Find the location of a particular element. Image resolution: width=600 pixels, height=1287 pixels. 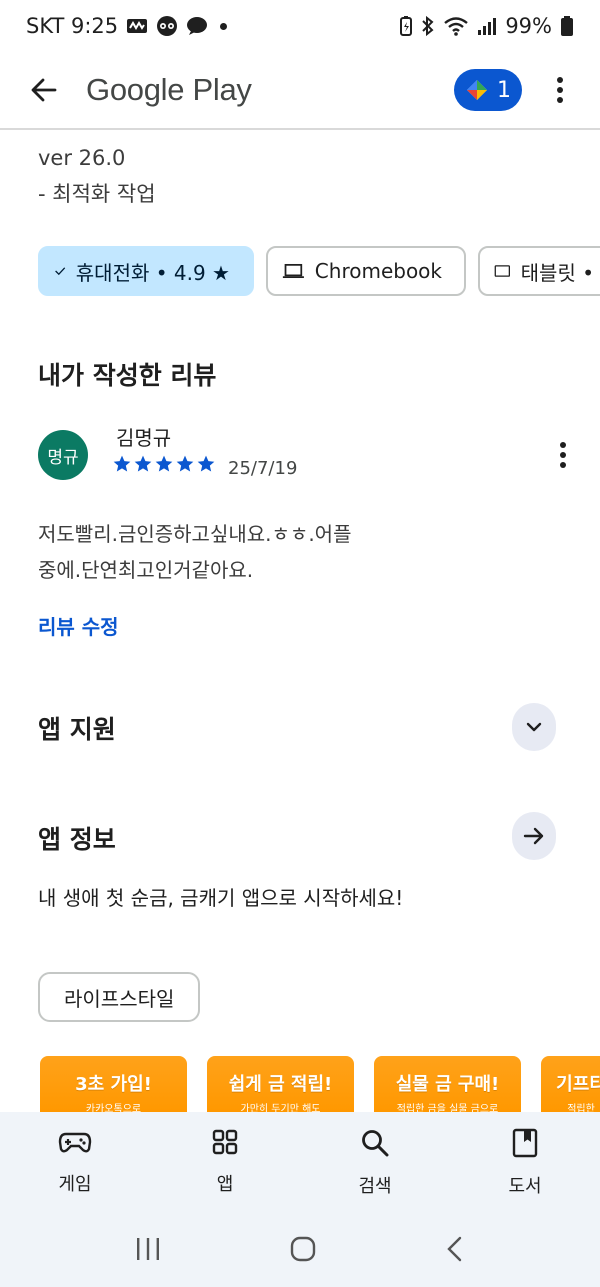

review-date: 25/7/19 is located at coordinates (263, 468).